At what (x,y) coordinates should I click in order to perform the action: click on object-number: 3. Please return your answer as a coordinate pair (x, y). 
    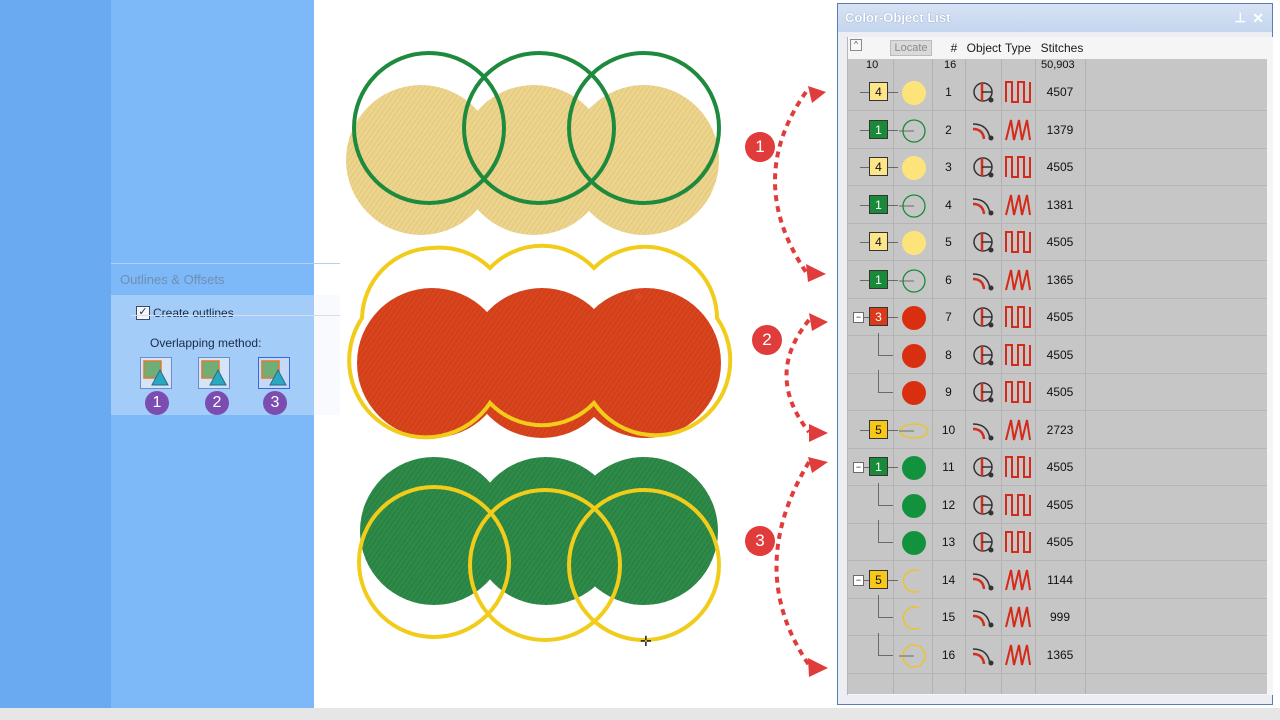
    Looking at the image, I should click on (948, 167).